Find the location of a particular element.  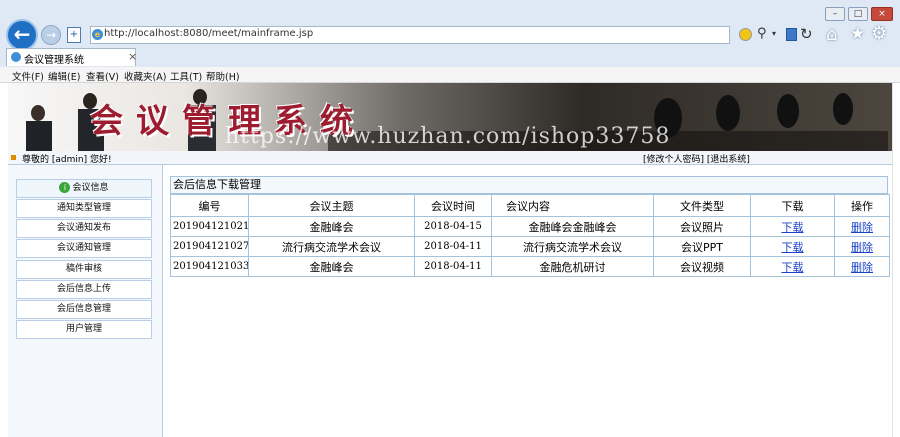

cell-topic: 流行病交流学术会议 is located at coordinates (331, 246).